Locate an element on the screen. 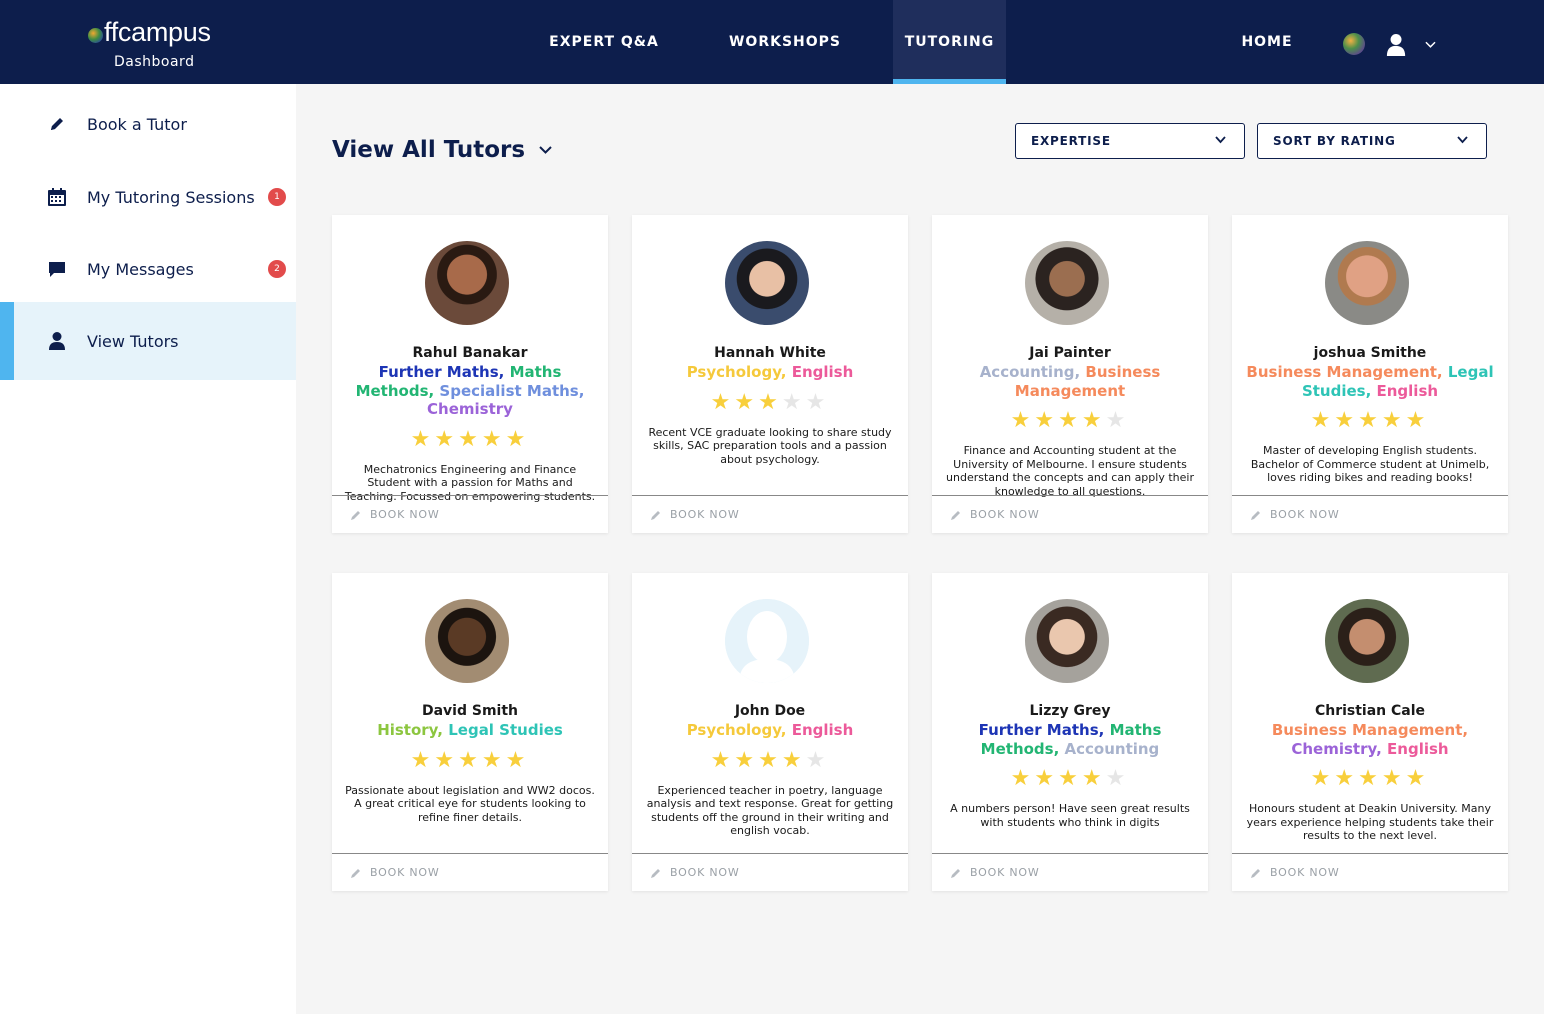 Image resolution: width=1544 pixels, height=1014 pixels. expertise-dropdown: EXPERTISE is located at coordinates (1130, 141).